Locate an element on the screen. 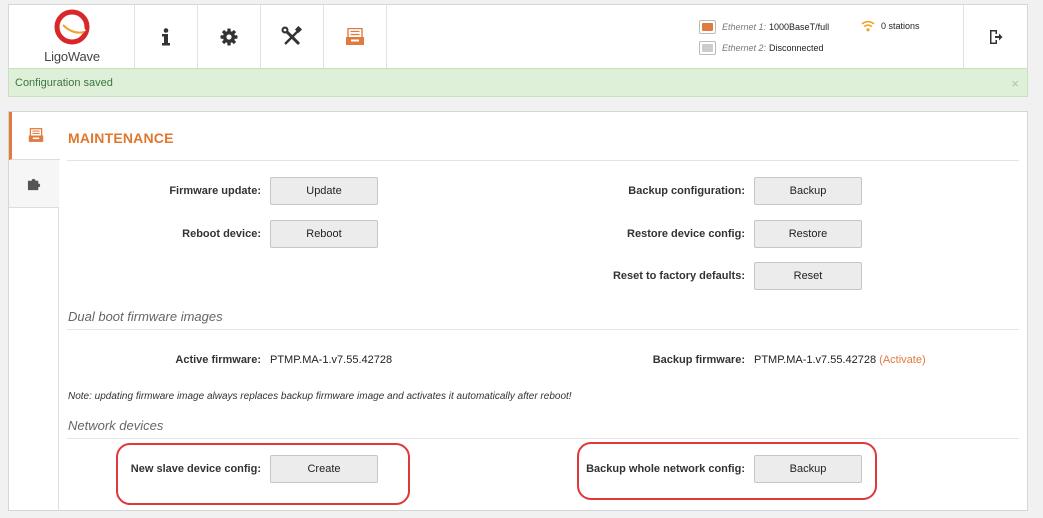 Image resolution: width=1043 pixels, height=518 pixels. ligowave-logo: LigoWave is located at coordinates (72, 37).